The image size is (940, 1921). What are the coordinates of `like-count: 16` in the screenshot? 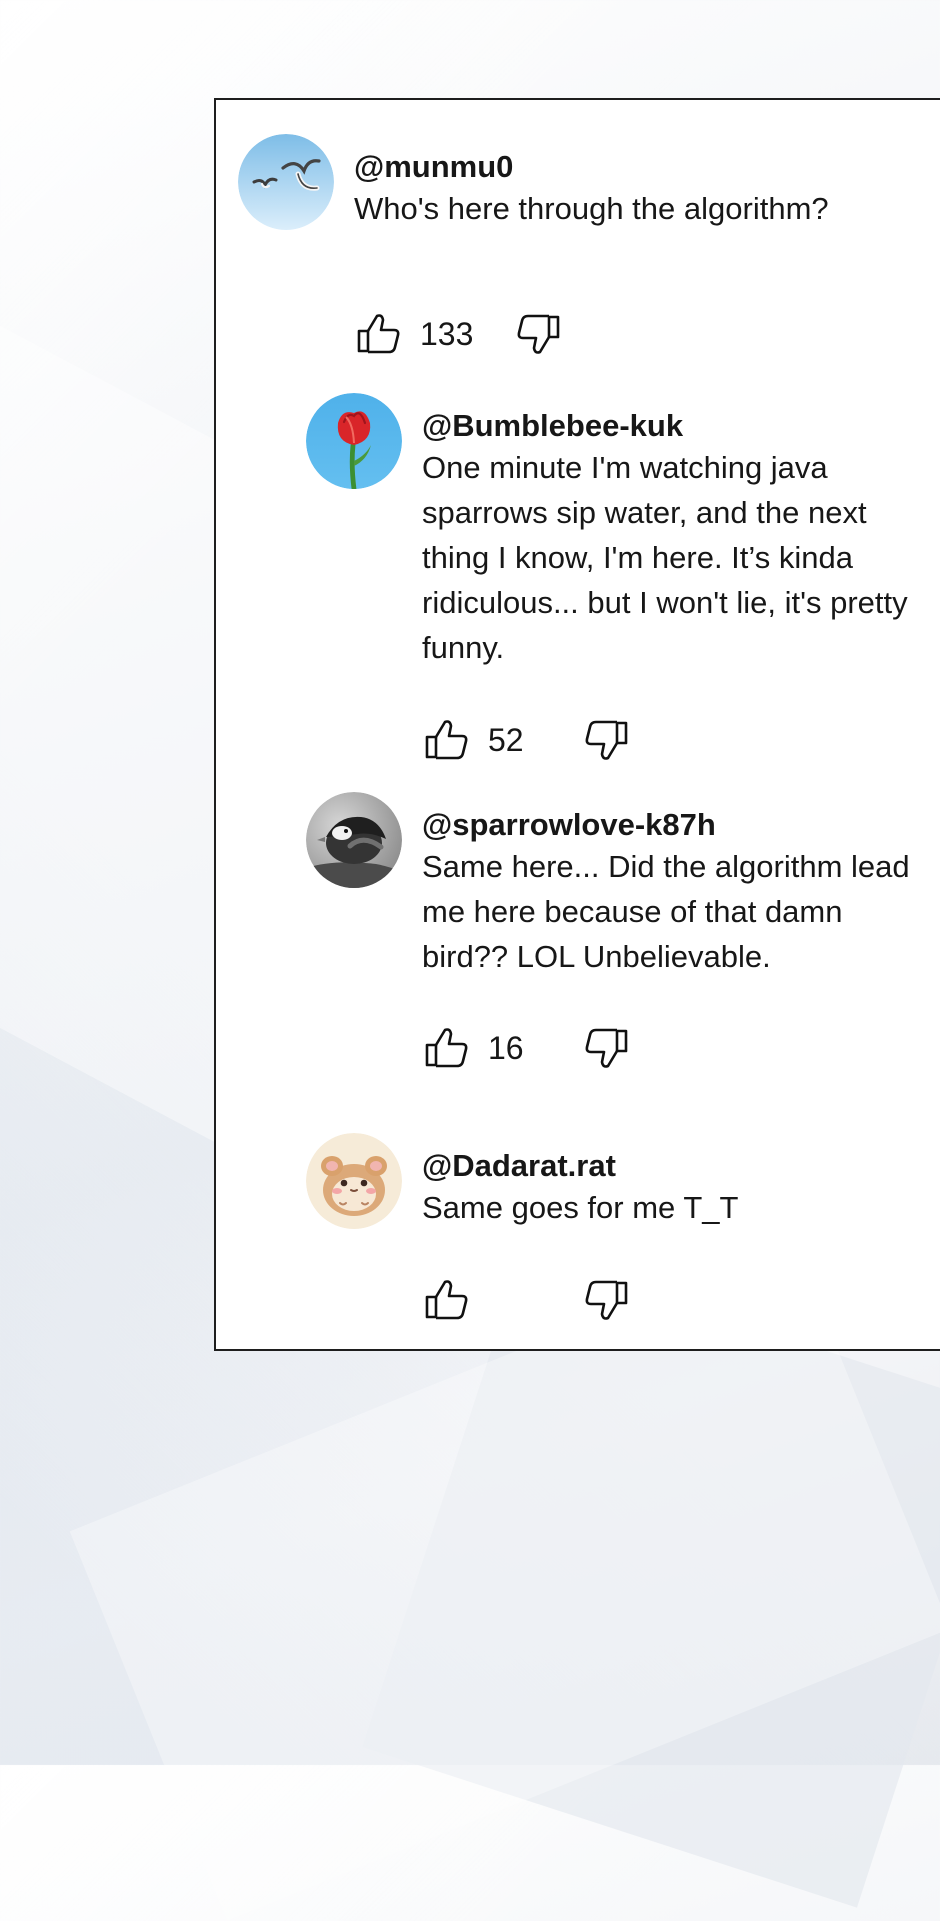 It's located at (506, 1048).